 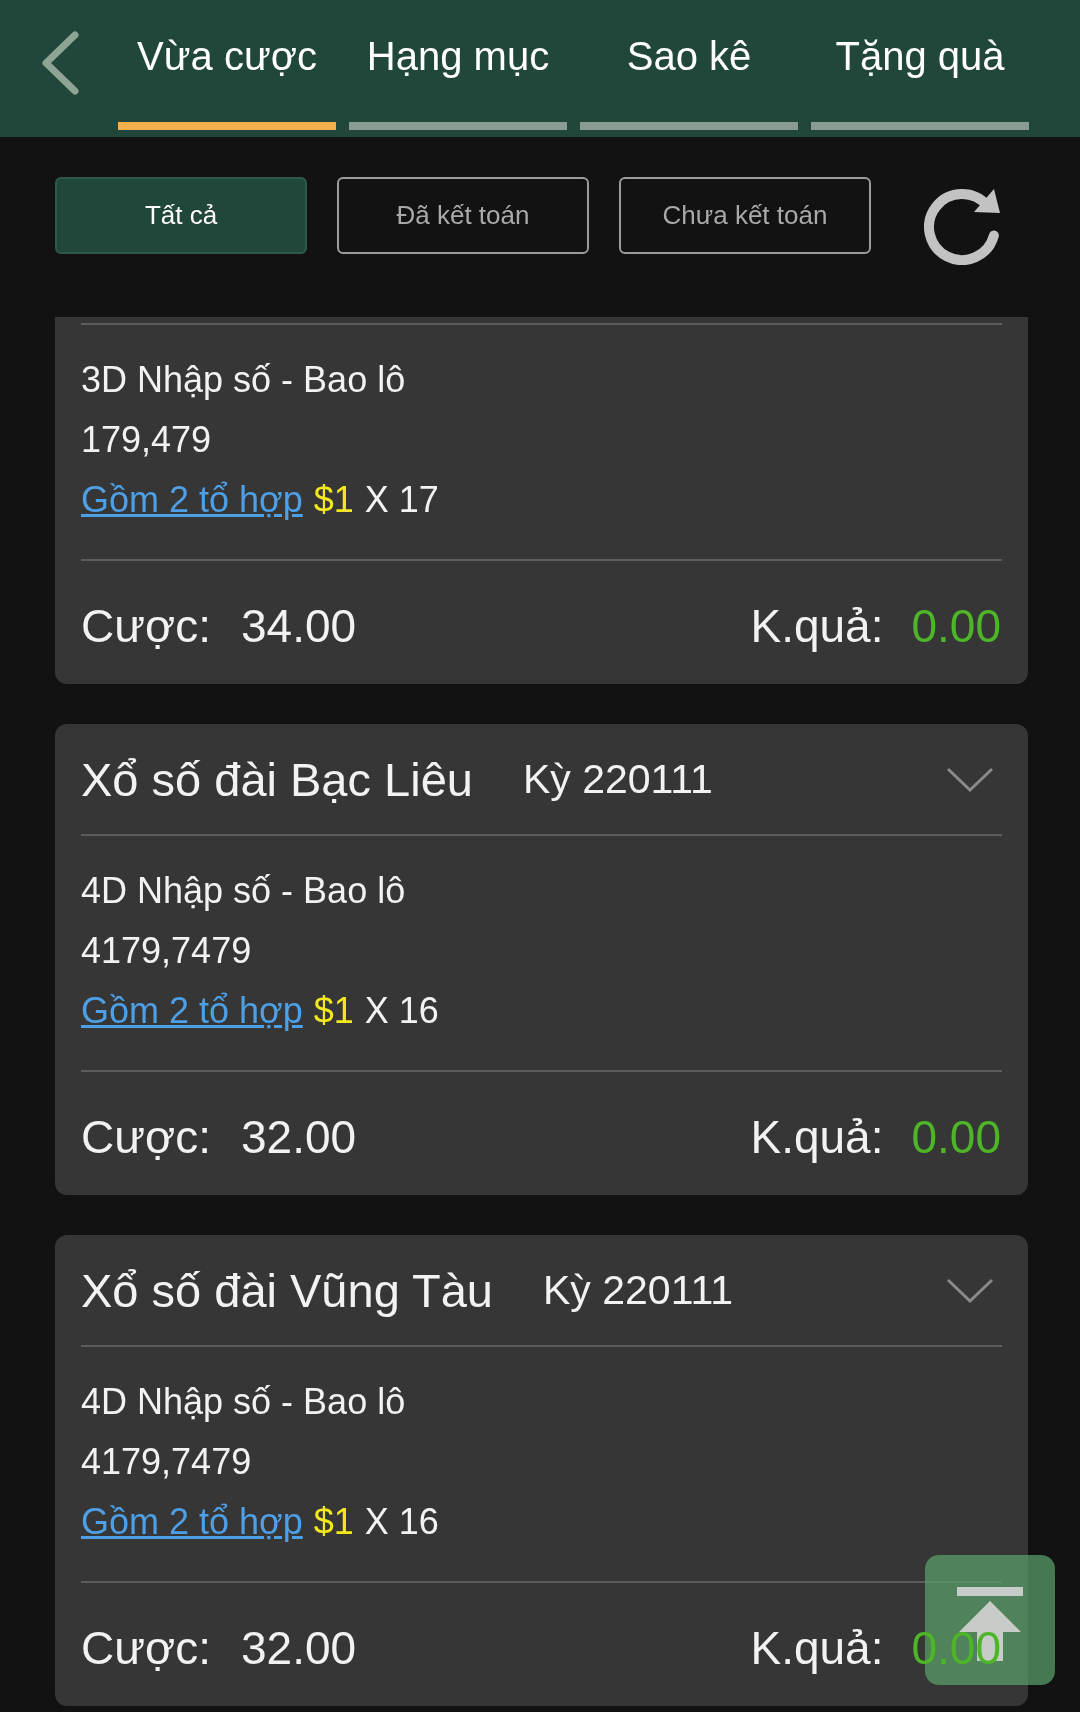 What do you see at coordinates (920, 75) in the screenshot?
I see `tab: Tặng quà` at bounding box center [920, 75].